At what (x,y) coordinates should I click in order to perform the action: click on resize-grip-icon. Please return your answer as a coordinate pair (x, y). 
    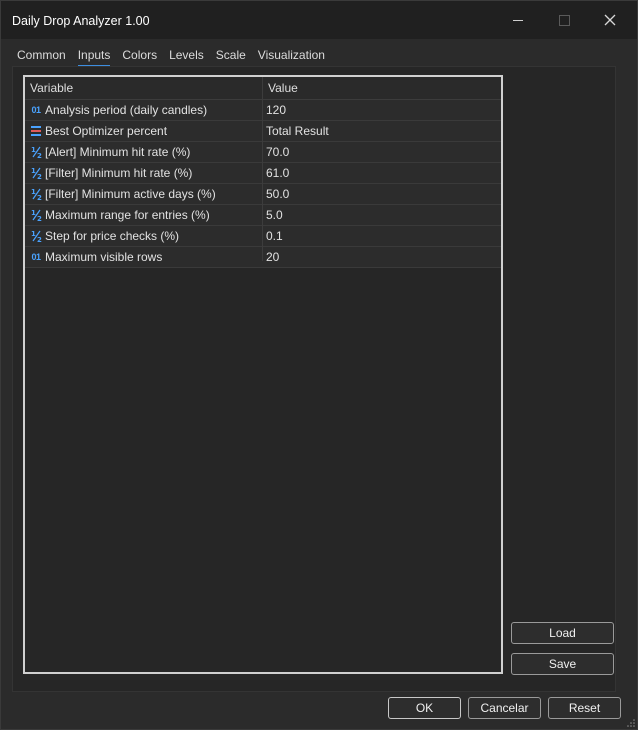
    Looking at the image, I should click on (631, 723).